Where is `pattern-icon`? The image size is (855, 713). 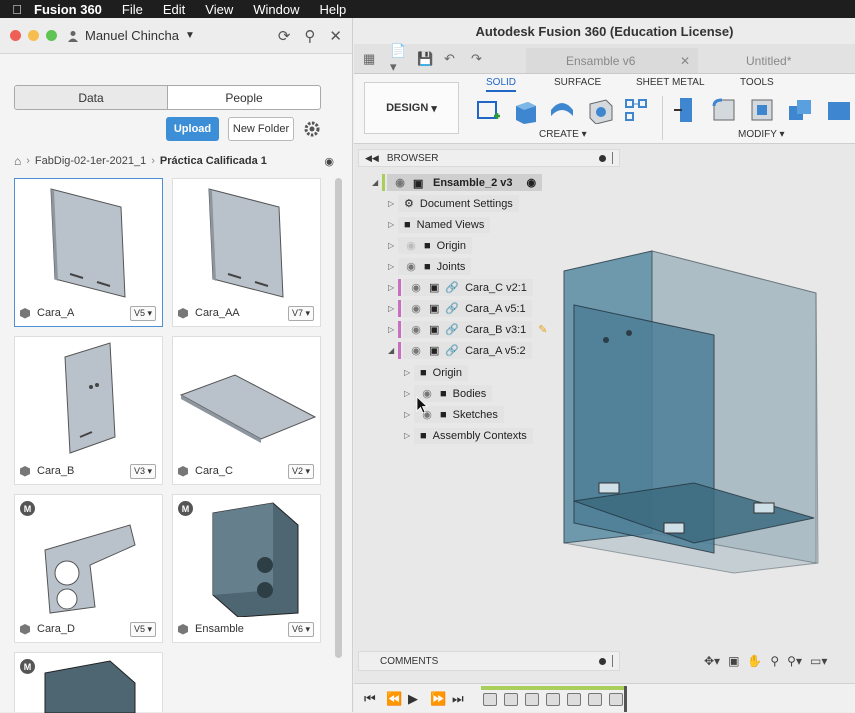 pattern-icon is located at coordinates (636, 110).